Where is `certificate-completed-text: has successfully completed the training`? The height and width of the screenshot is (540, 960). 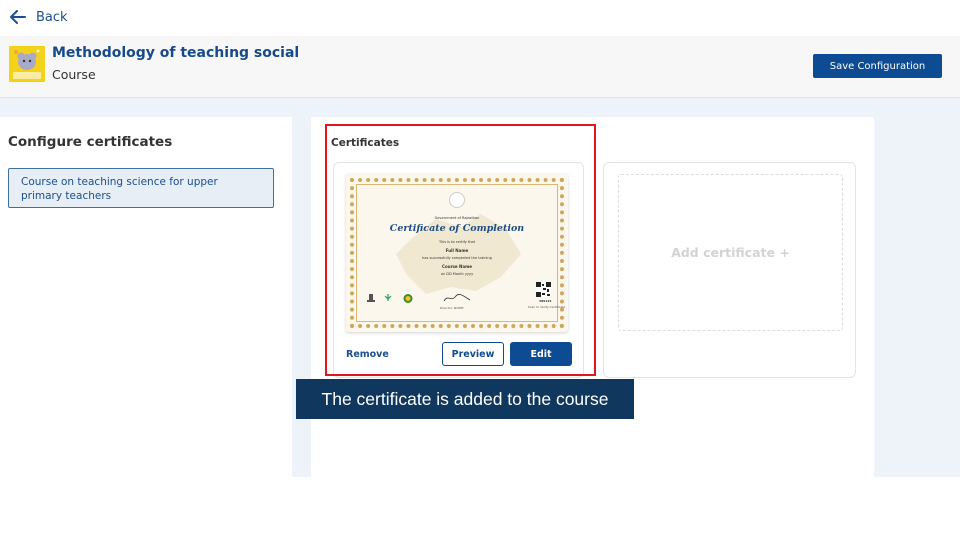 certificate-completed-text: has successfully completed the training is located at coordinates (457, 258).